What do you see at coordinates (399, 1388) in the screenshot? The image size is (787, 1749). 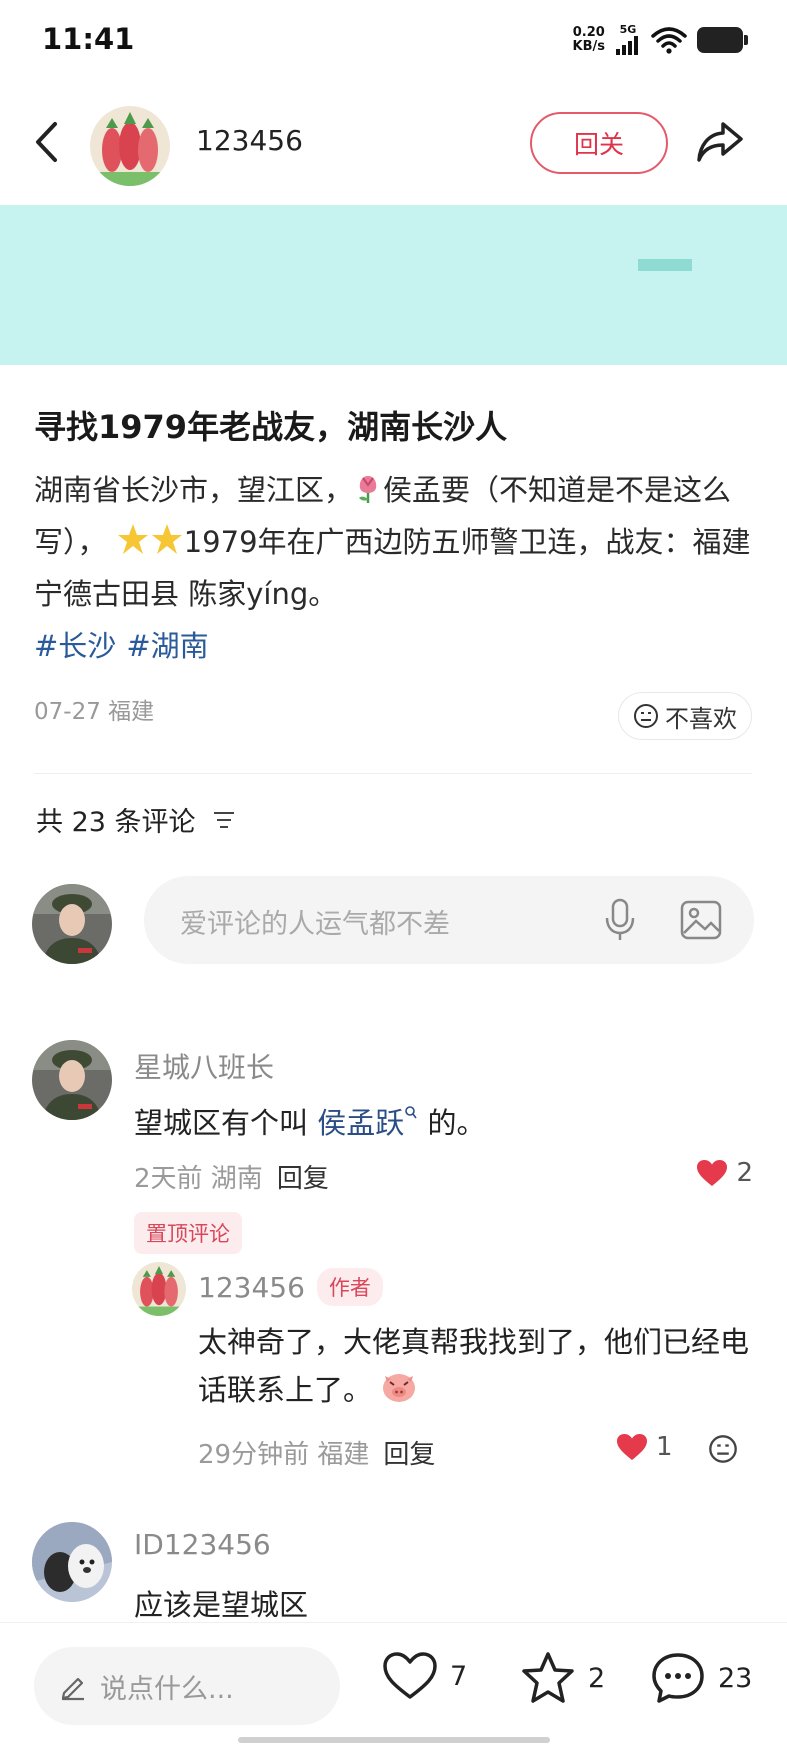 I see `pig-face-icon` at bounding box center [399, 1388].